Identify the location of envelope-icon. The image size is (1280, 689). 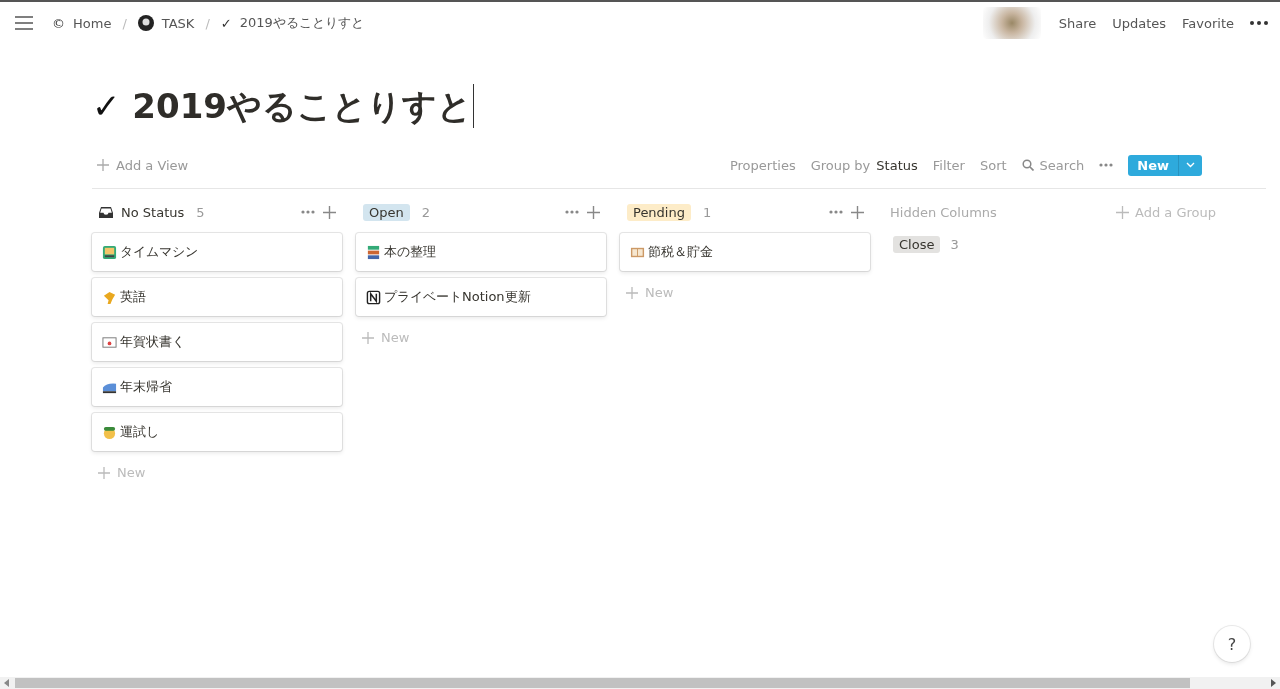
(109, 342).